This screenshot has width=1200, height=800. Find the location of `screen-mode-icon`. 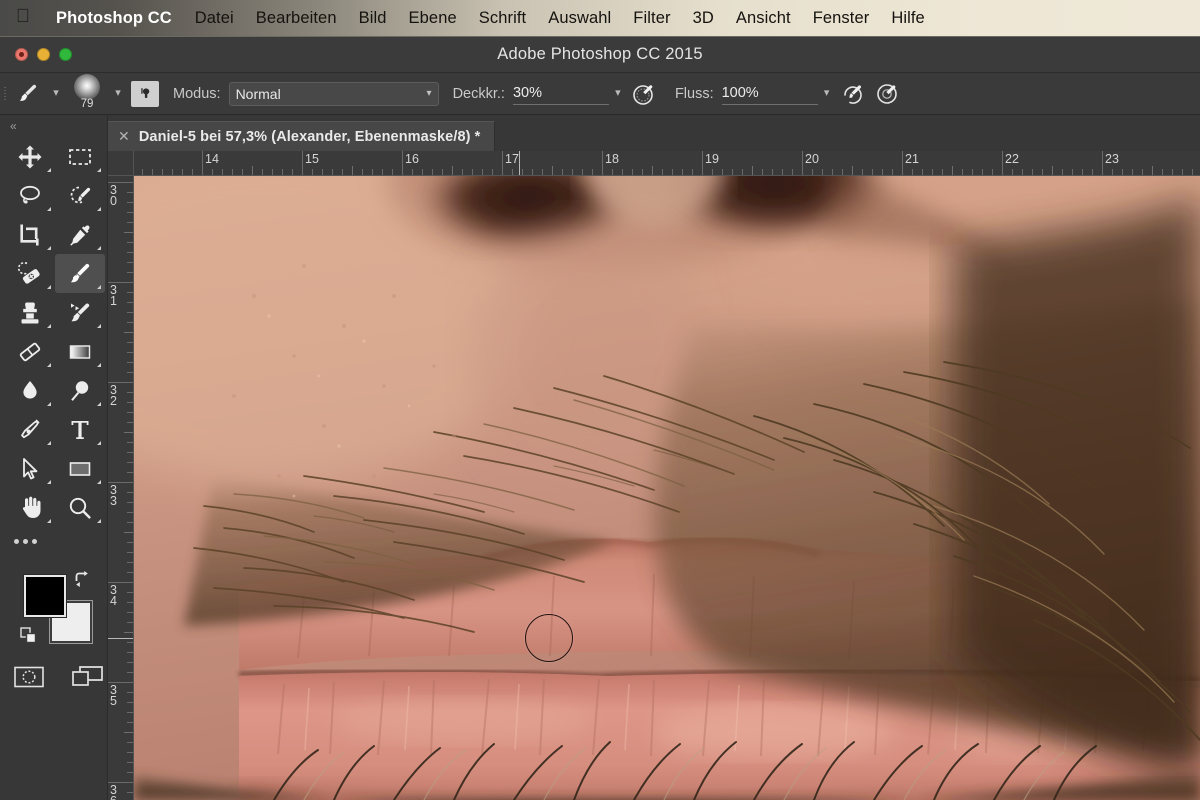

screen-mode-icon is located at coordinates (88, 679).